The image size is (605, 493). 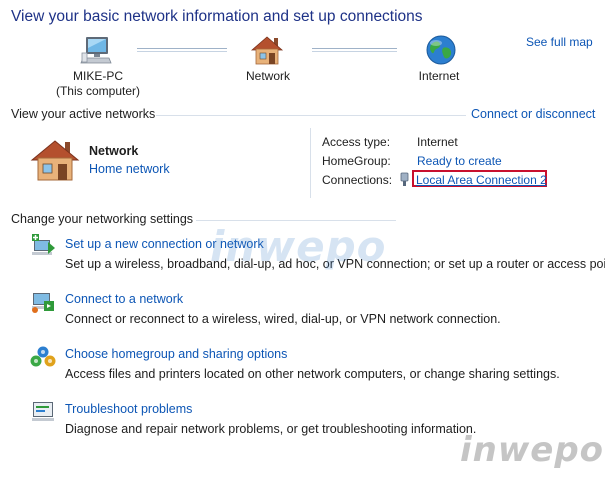 I want to click on task-connect-network-link: Connect to a network, so click(x=124, y=299).